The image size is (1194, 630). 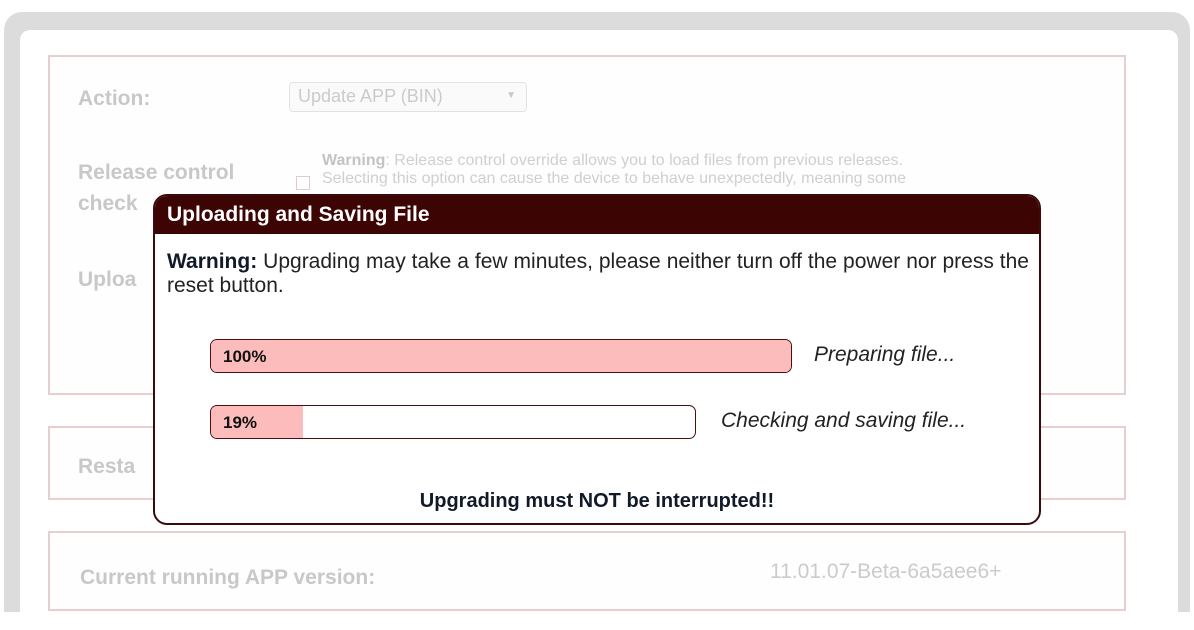 What do you see at coordinates (228, 577) in the screenshot?
I see `current-version-label: Current running APP version:` at bounding box center [228, 577].